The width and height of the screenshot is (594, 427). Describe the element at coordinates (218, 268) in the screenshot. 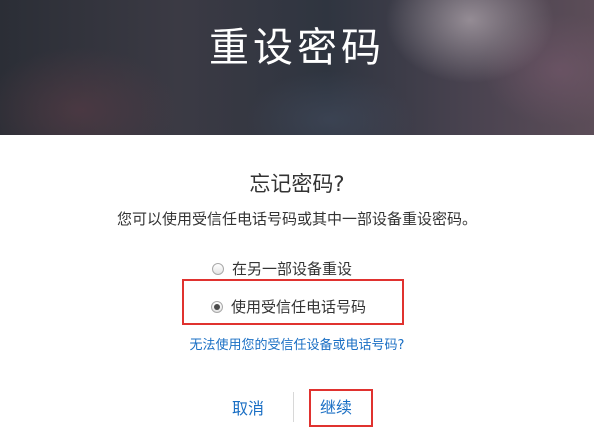

I see `radio-unchecked-icon` at that location.